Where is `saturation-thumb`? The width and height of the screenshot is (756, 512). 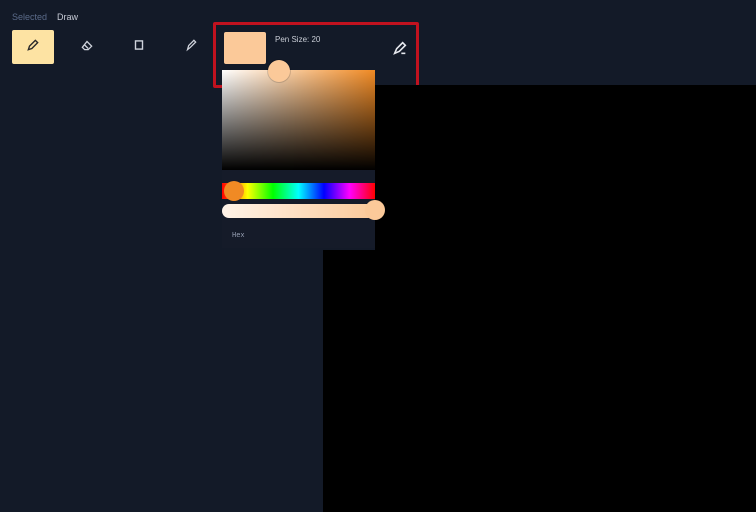
saturation-thumb is located at coordinates (279, 71).